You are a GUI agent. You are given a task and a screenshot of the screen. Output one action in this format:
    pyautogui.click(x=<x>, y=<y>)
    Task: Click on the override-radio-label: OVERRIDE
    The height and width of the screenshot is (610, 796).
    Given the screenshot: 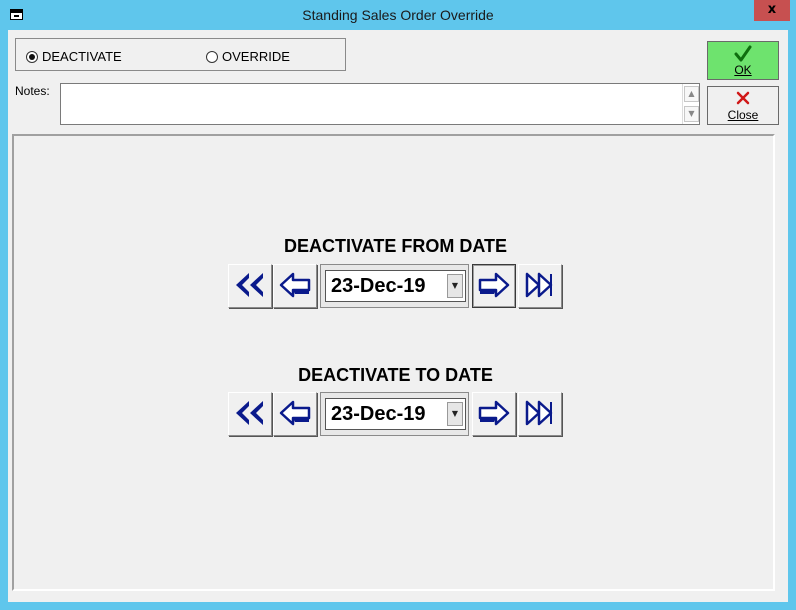 What is the action you would take?
    pyautogui.click(x=256, y=56)
    